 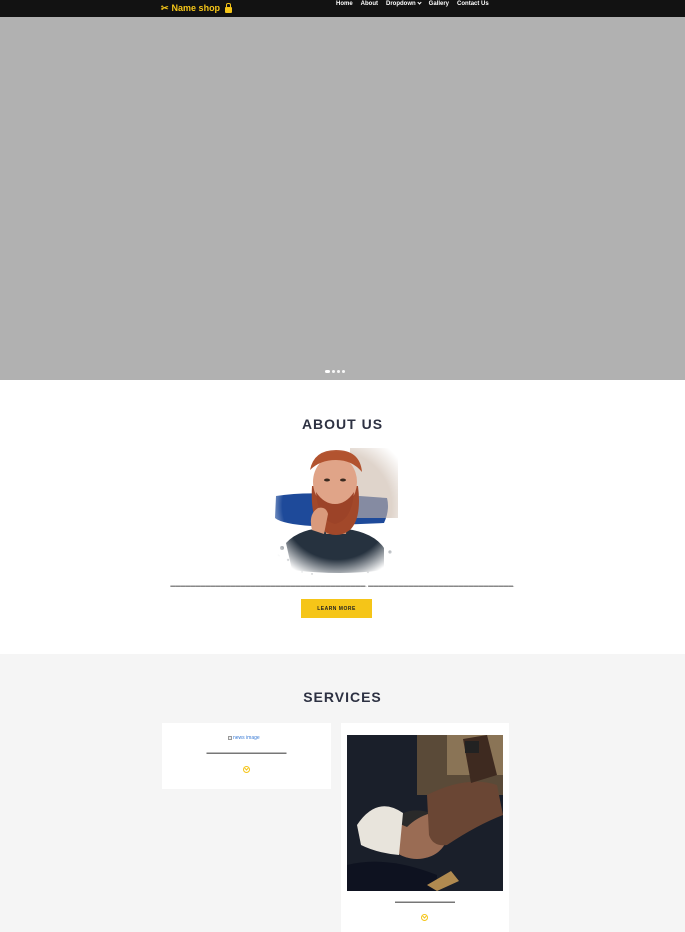 I want to click on nav-dropdown: Dropdown, so click(x=404, y=4).